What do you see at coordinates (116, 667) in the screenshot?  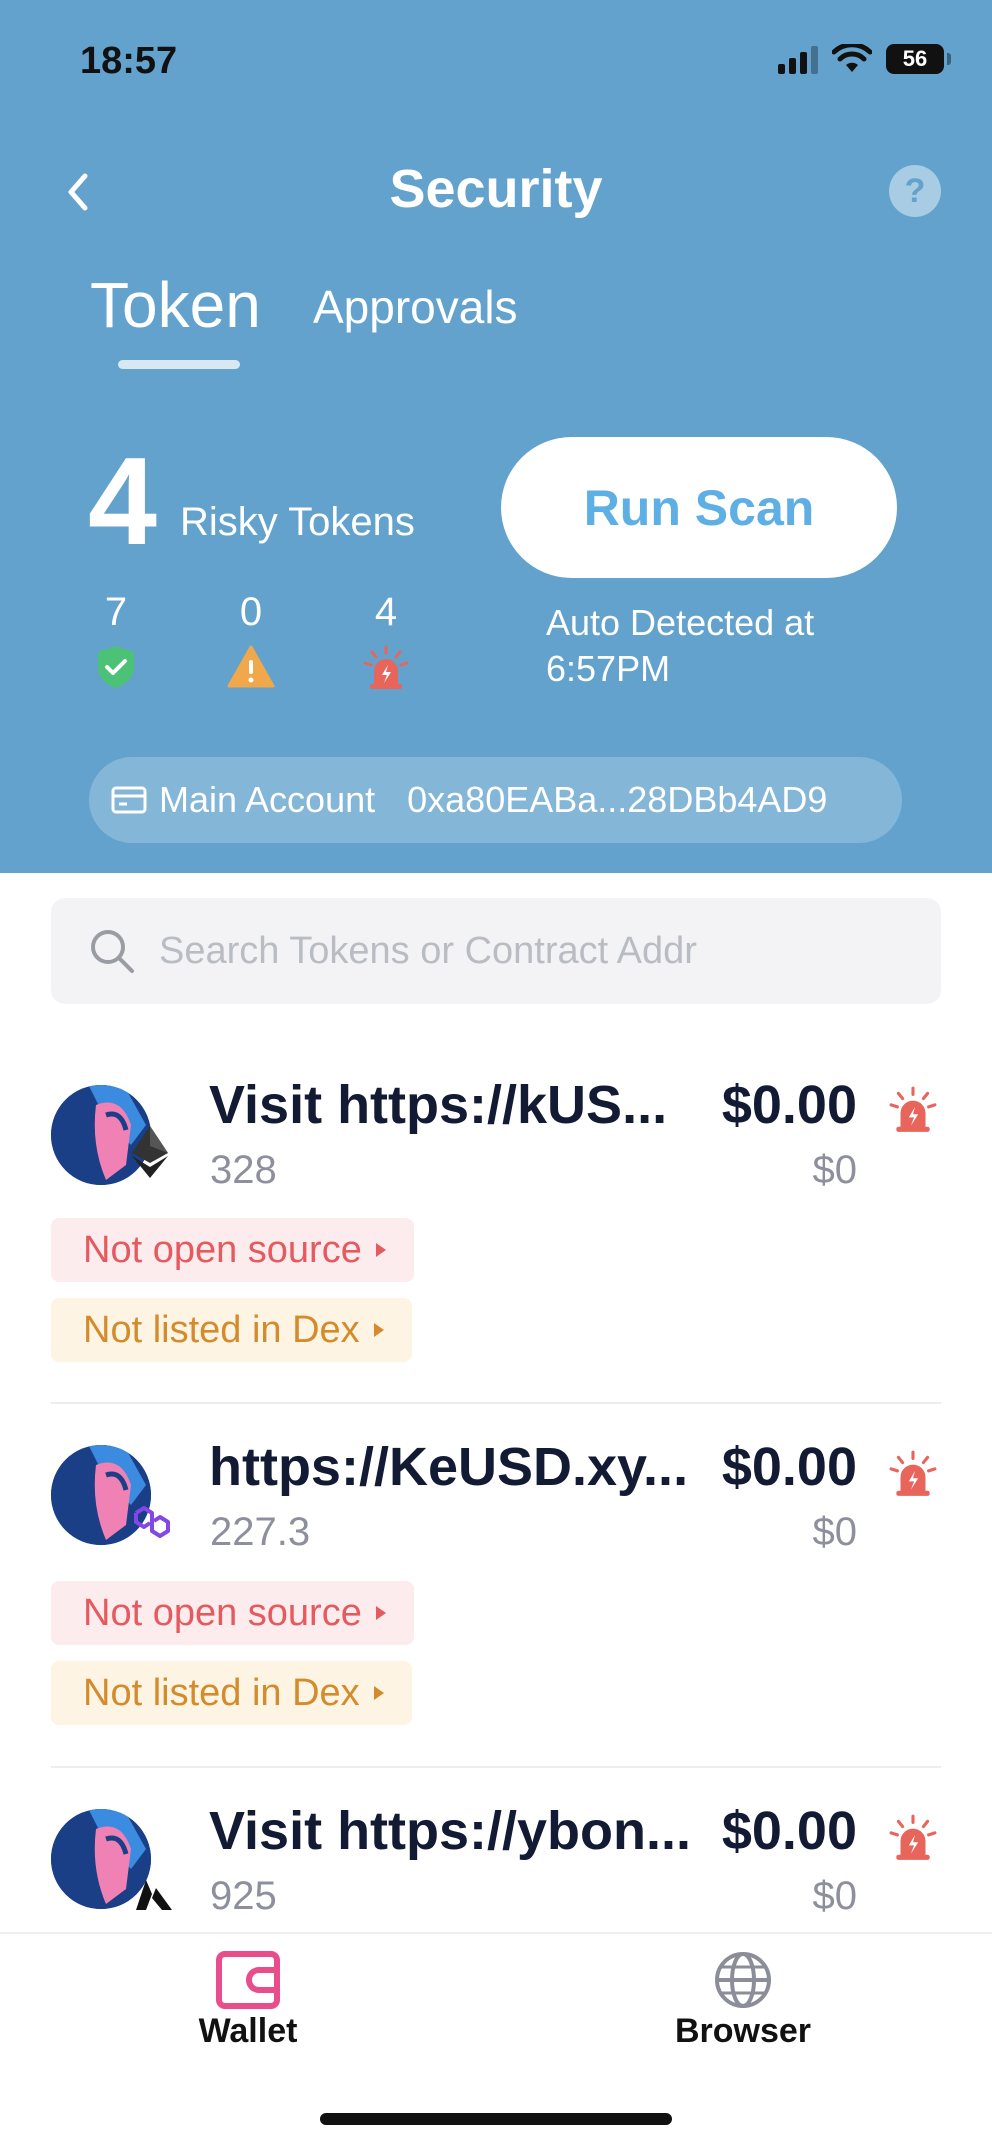 I see `shield-check-icon` at bounding box center [116, 667].